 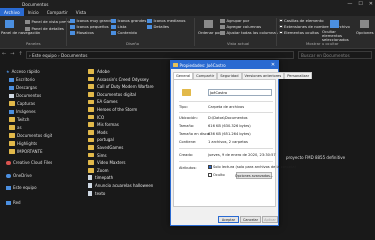 I want to click on sidebar-item-label: as, so click(x=19, y=127).